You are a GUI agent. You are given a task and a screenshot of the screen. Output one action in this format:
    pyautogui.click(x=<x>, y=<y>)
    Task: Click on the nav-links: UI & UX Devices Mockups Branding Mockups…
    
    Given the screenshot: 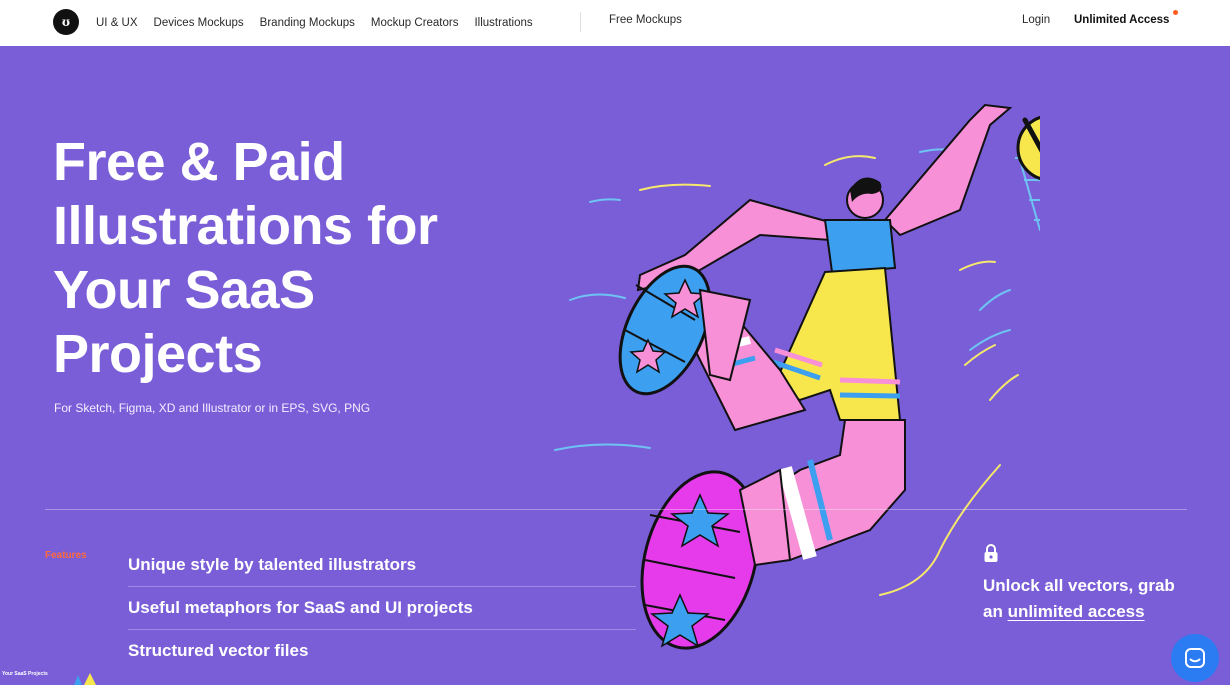 What is the action you would take?
    pyautogui.click(x=314, y=23)
    